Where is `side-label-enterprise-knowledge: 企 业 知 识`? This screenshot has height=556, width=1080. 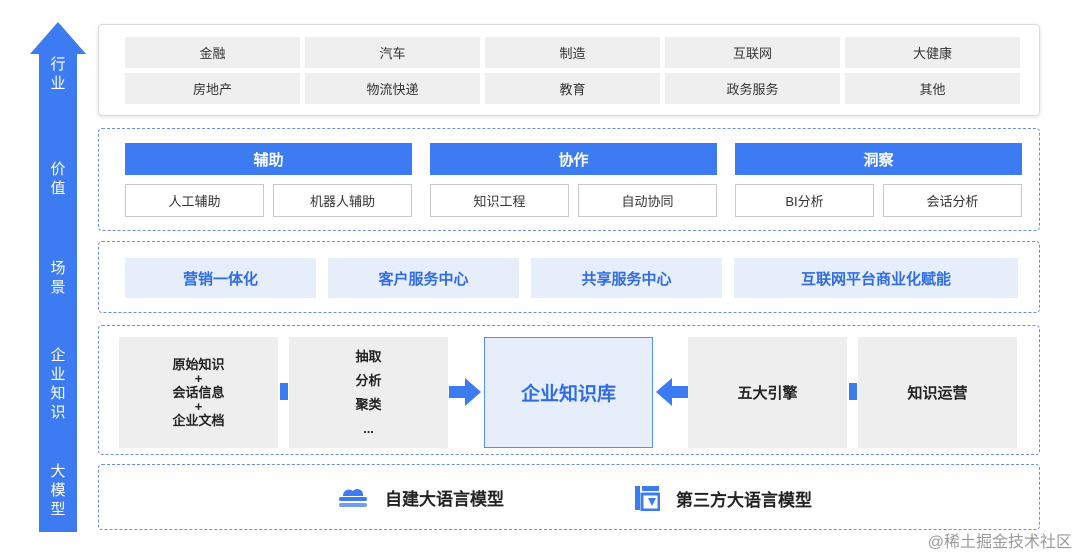
side-label-enterprise-knowledge: 企 业 知 识 is located at coordinates (58, 384).